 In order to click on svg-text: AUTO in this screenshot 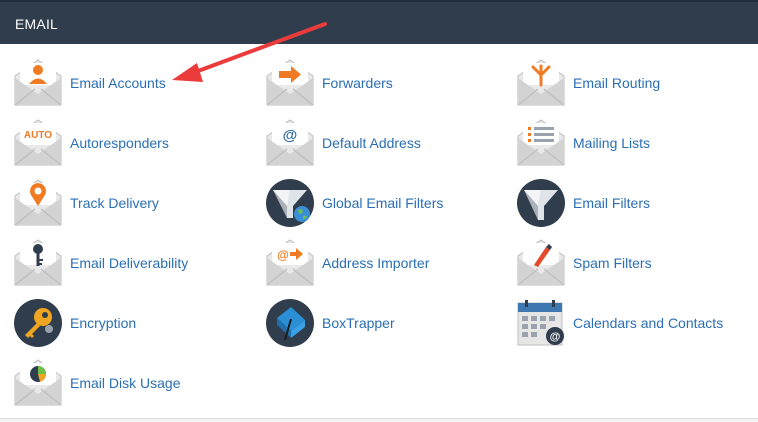, I will do `click(38, 135)`.